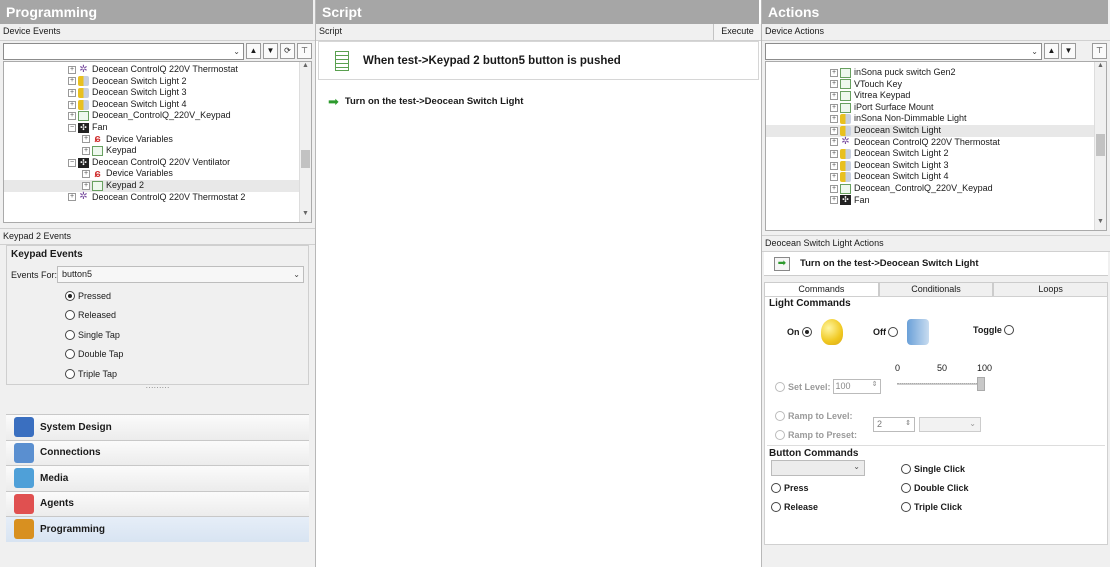 The image size is (1110, 567). I want to click on toggle-radio, so click(1008, 330).